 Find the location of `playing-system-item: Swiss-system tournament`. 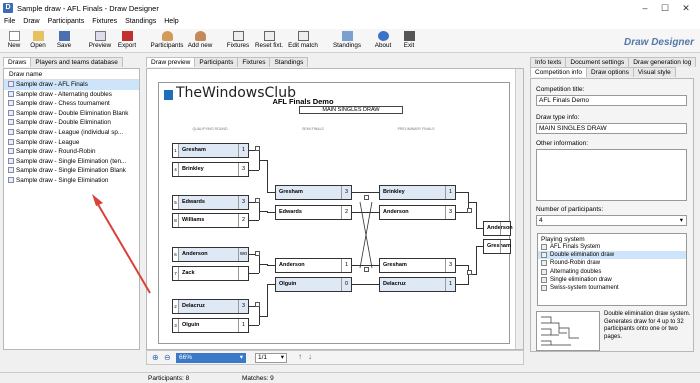

playing-system-item: Swiss-system tournament is located at coordinates (612, 288).